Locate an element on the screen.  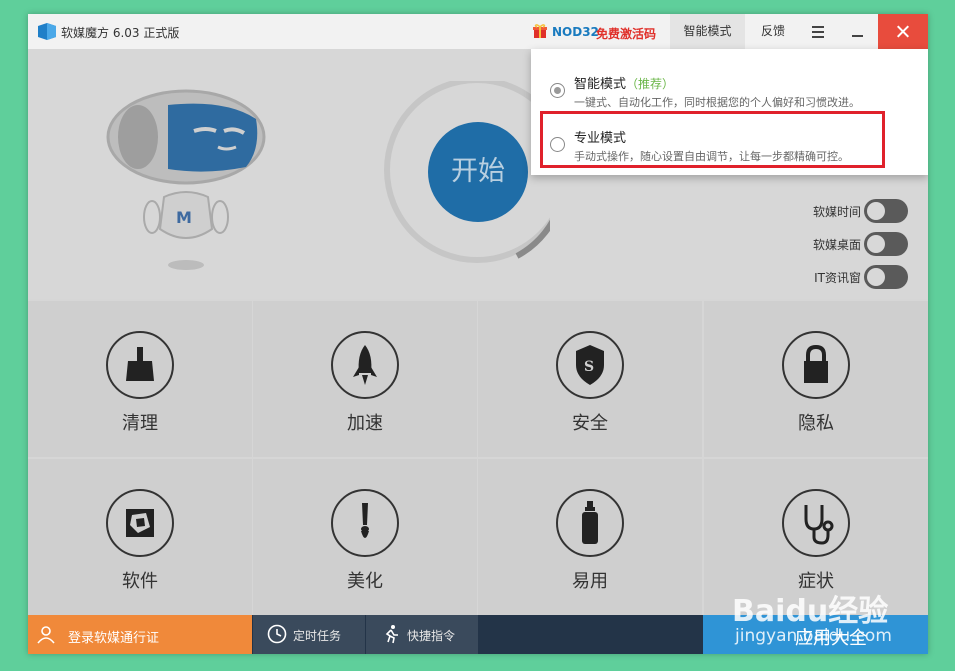
shortcut-label: 快捷指令 is located at coordinates (431, 636).